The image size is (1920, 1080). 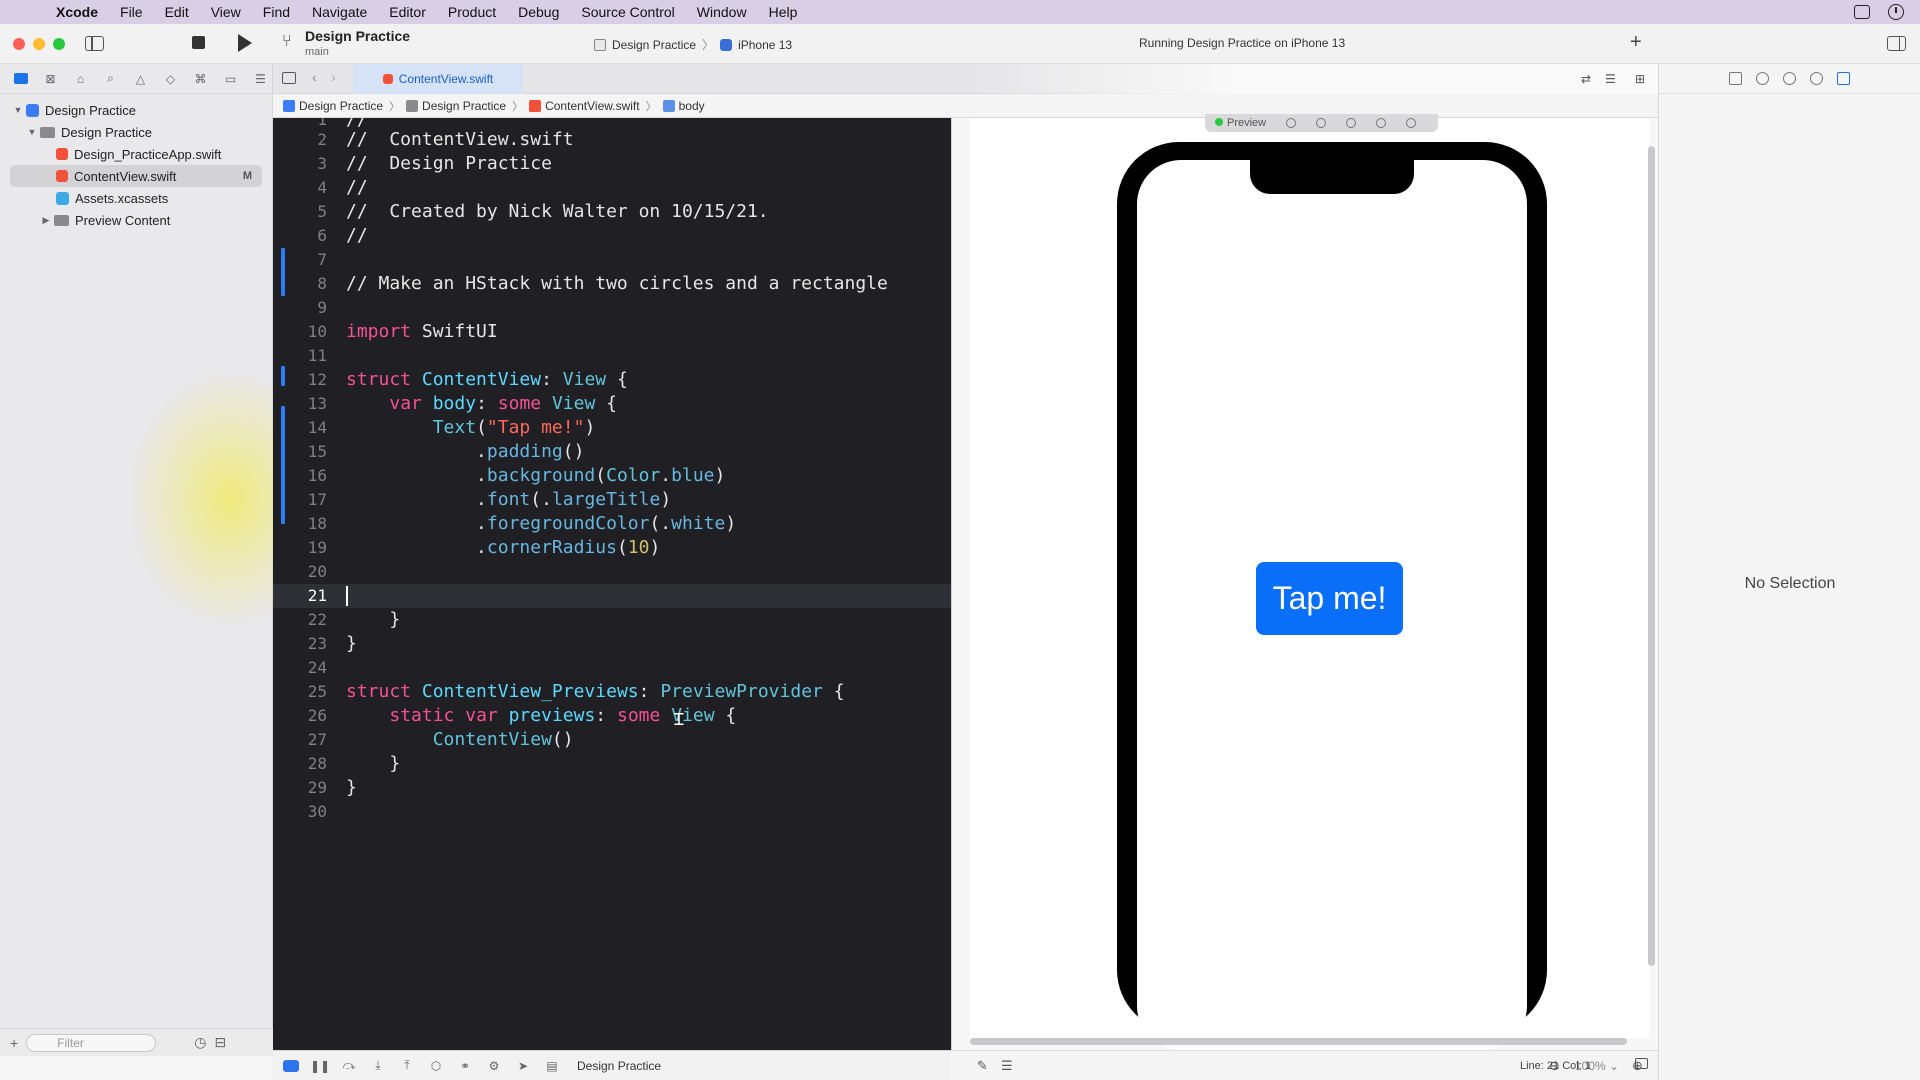 What do you see at coordinates (1332, 177) in the screenshot?
I see `phone-notch` at bounding box center [1332, 177].